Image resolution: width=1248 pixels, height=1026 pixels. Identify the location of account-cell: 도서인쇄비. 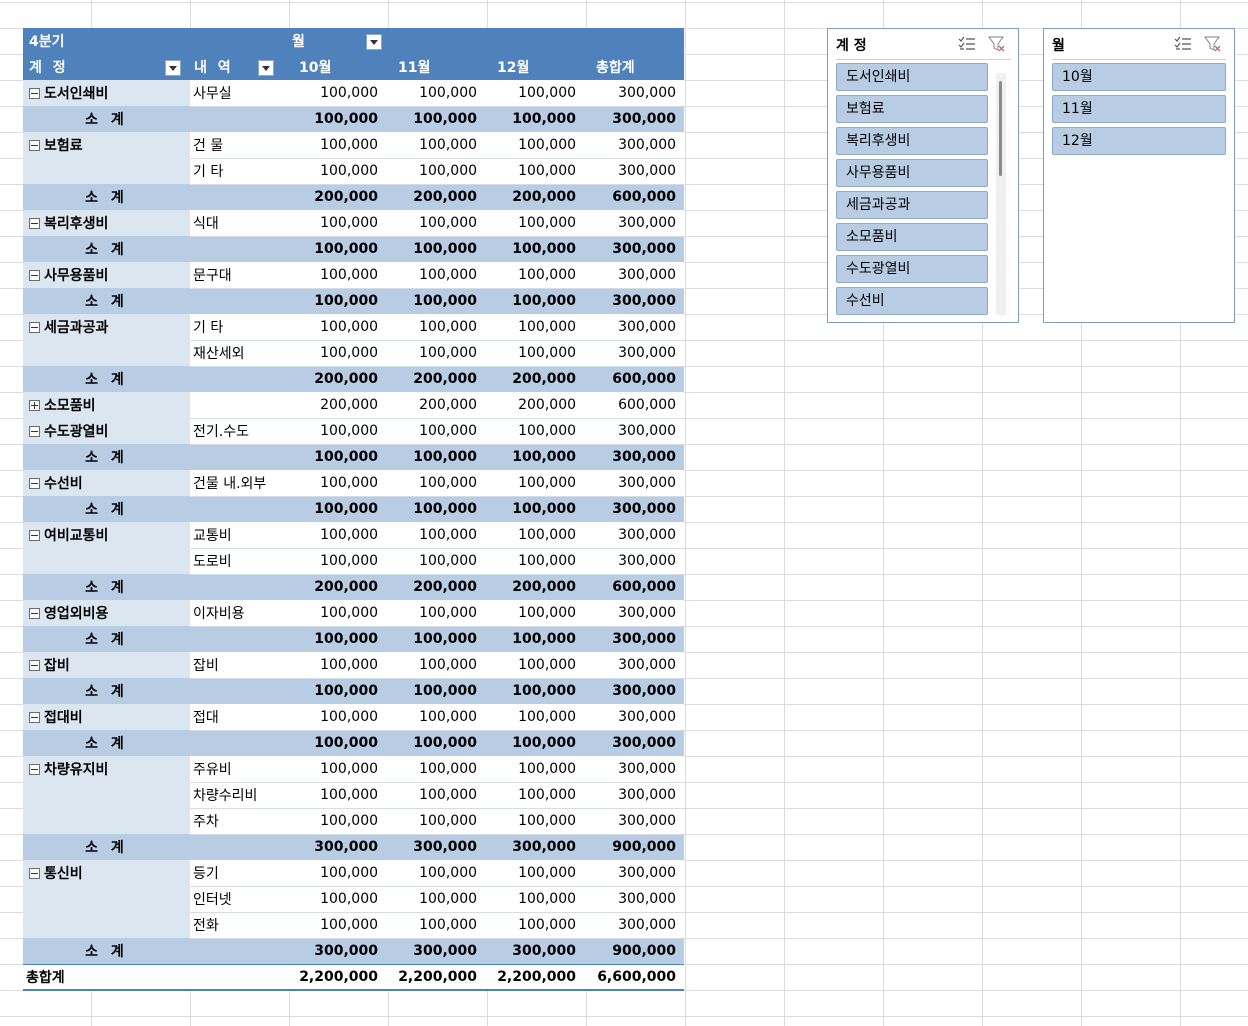
(106, 93).